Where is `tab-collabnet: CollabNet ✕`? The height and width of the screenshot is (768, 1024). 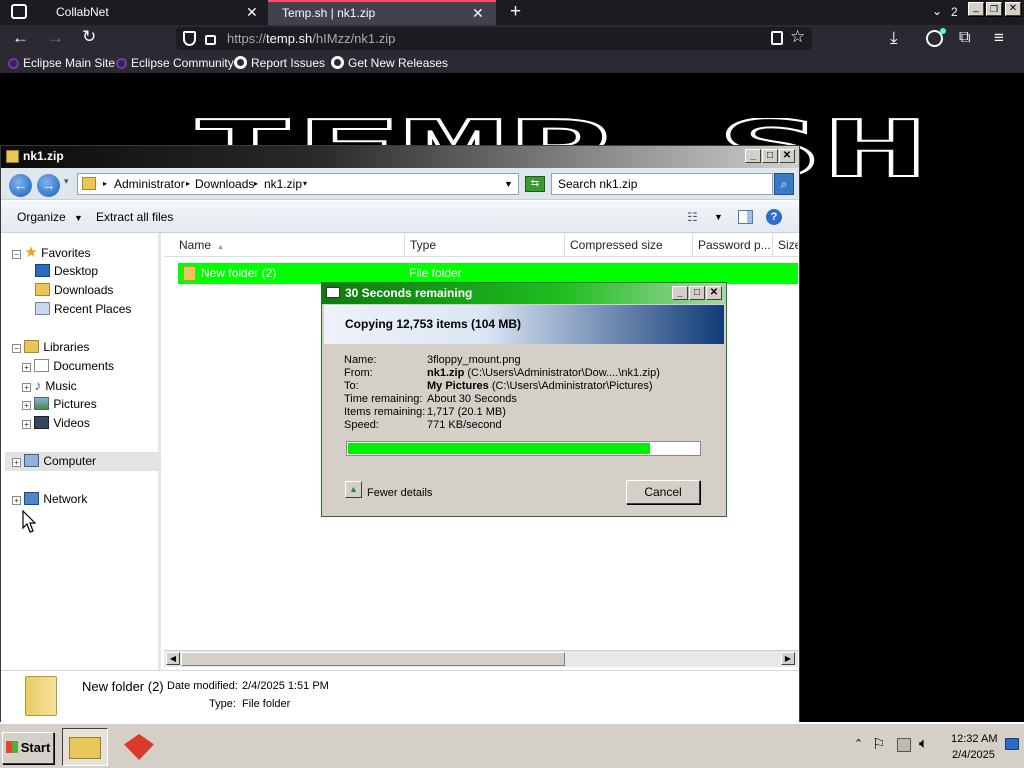
tab-collabnet: CollabNet ✕ is located at coordinates (157, 12).